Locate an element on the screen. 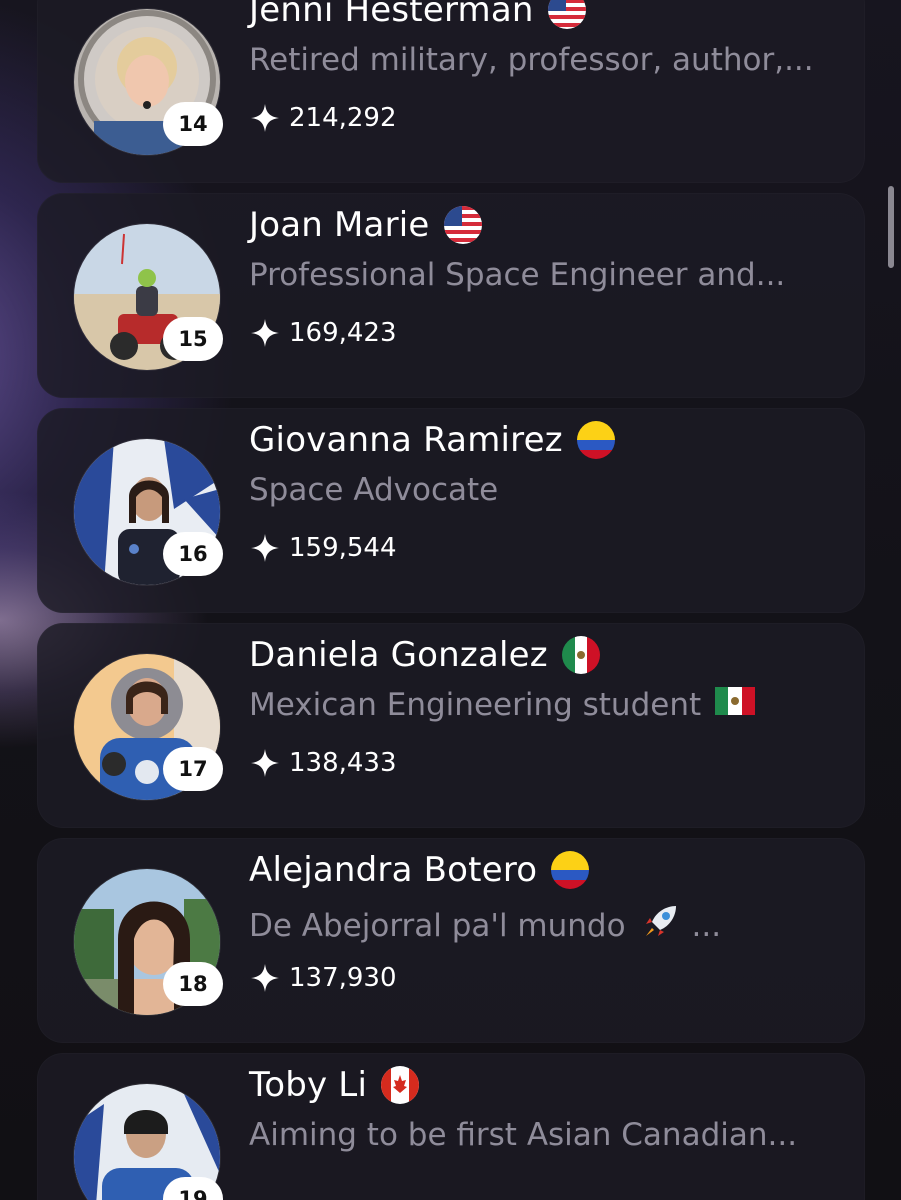 This screenshot has width=901, height=1200. user-name: Alejandra Botero is located at coordinates (393, 870).